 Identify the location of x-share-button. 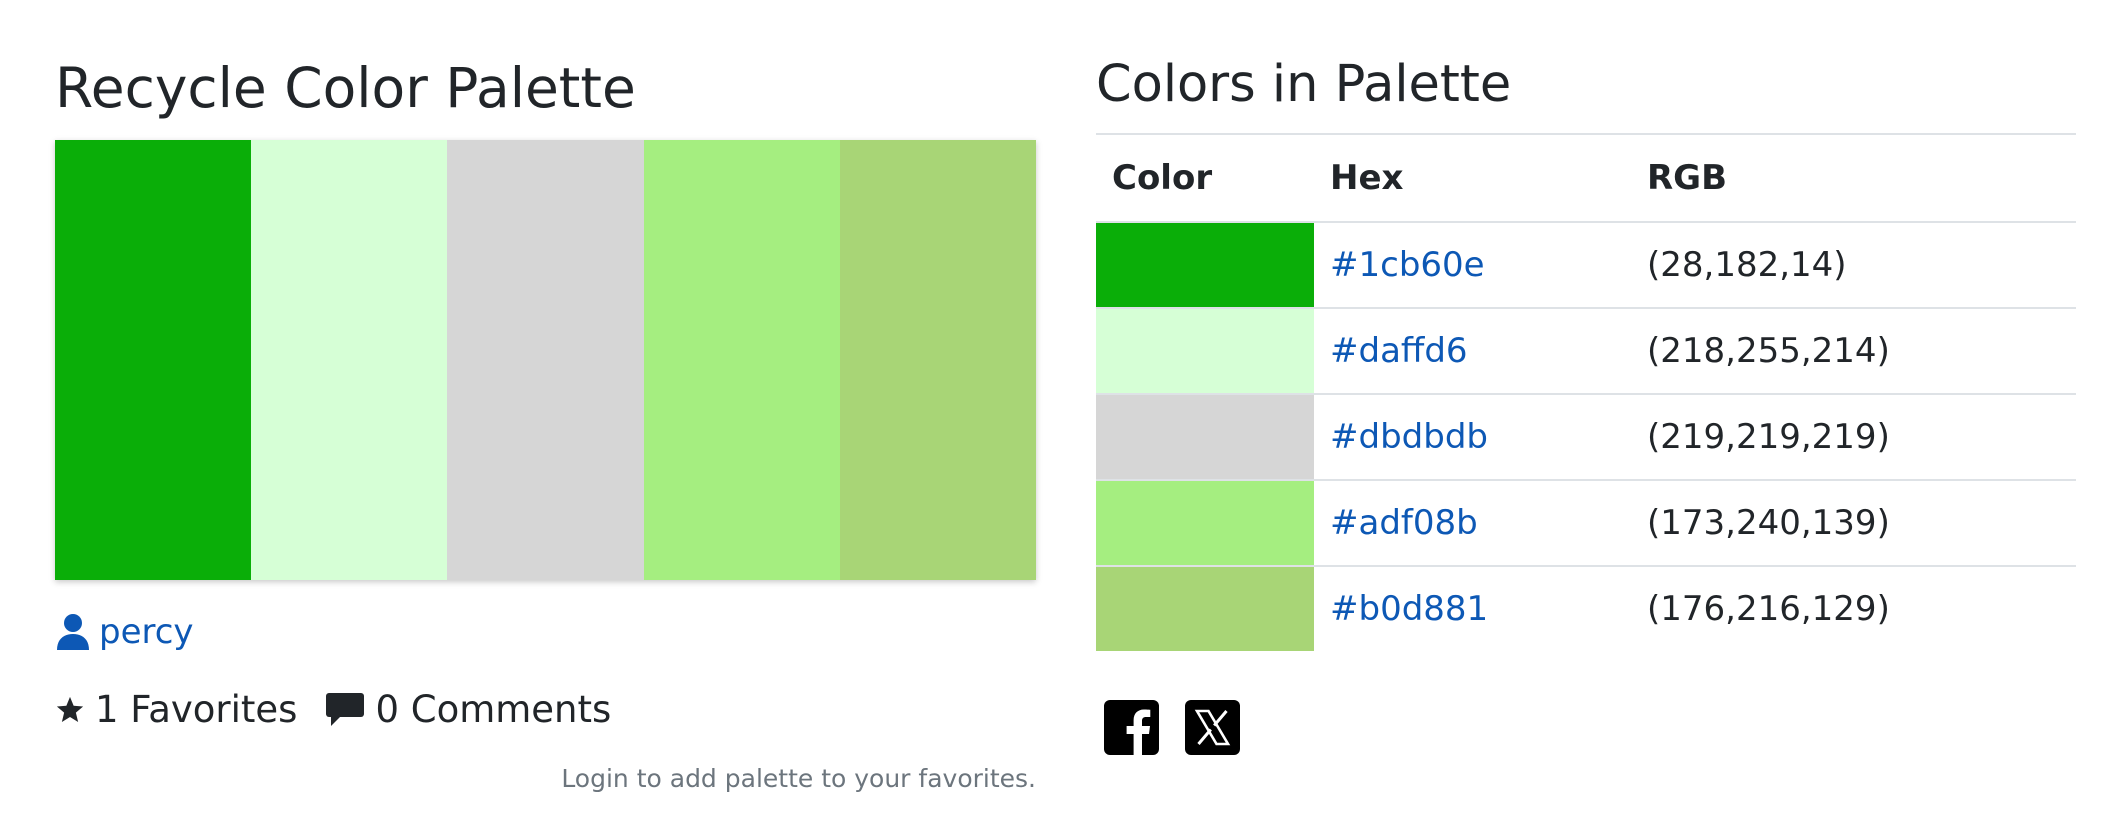
(1212, 727).